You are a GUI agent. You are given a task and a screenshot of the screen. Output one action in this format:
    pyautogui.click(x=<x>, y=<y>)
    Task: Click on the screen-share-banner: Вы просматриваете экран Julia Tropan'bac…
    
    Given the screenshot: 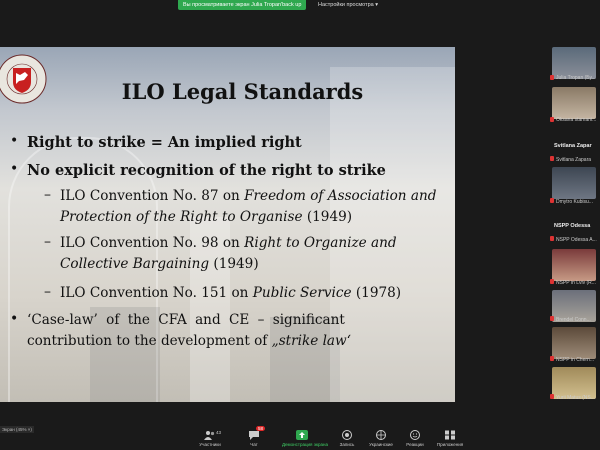 What is the action you would take?
    pyautogui.click(x=242, y=5)
    